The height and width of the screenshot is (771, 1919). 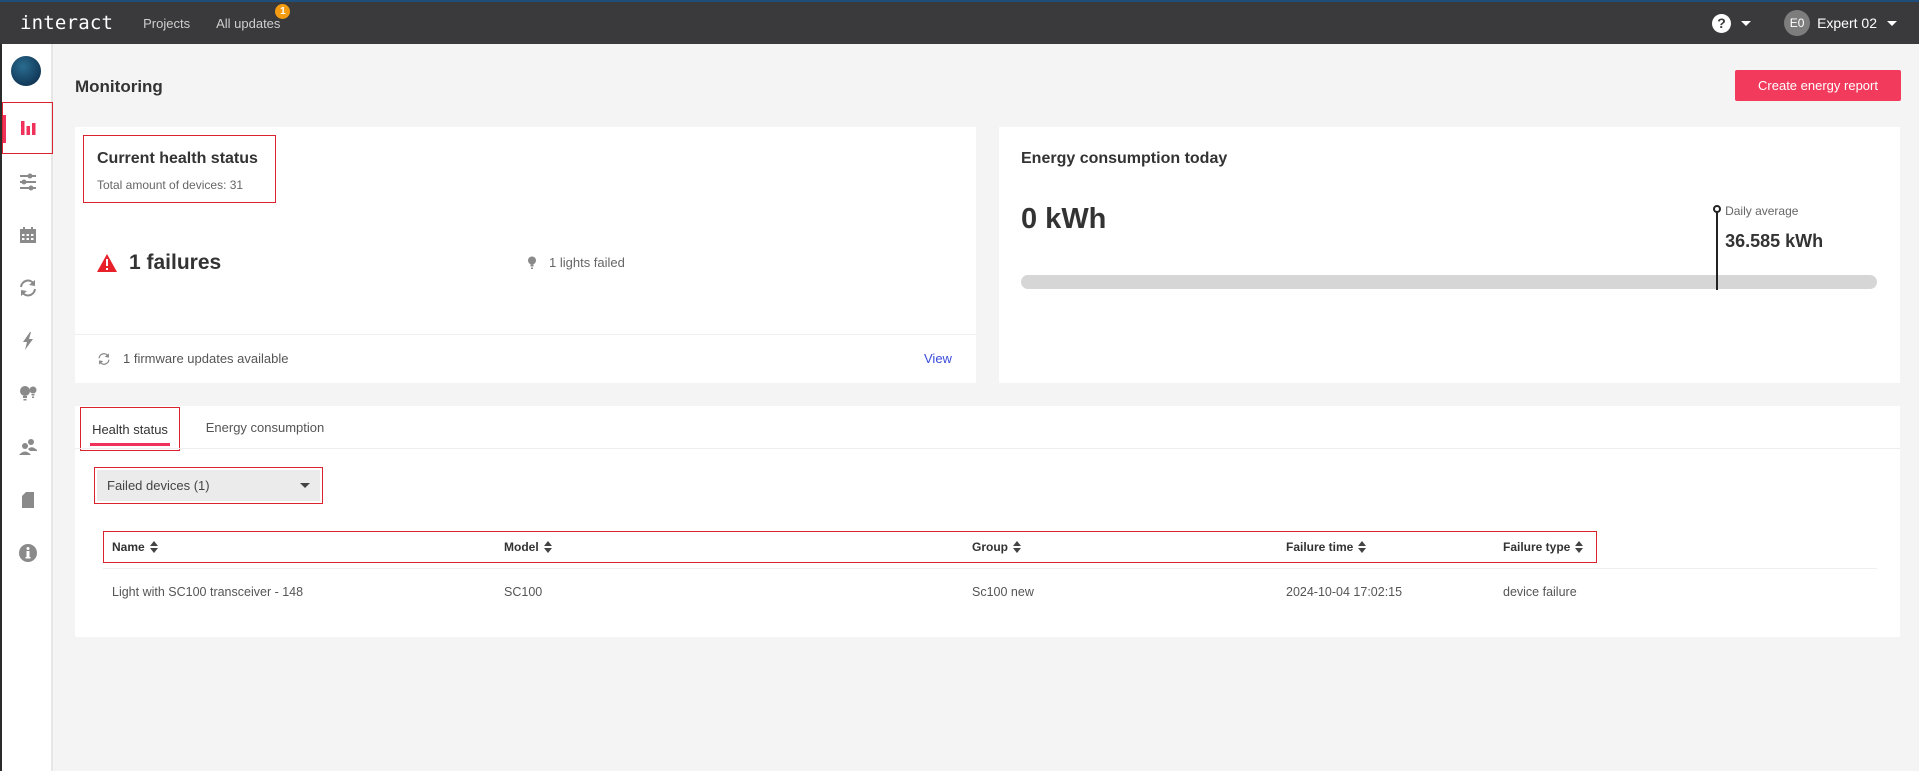 I want to click on create-energy-report-button: Create energy report, so click(x=1818, y=85).